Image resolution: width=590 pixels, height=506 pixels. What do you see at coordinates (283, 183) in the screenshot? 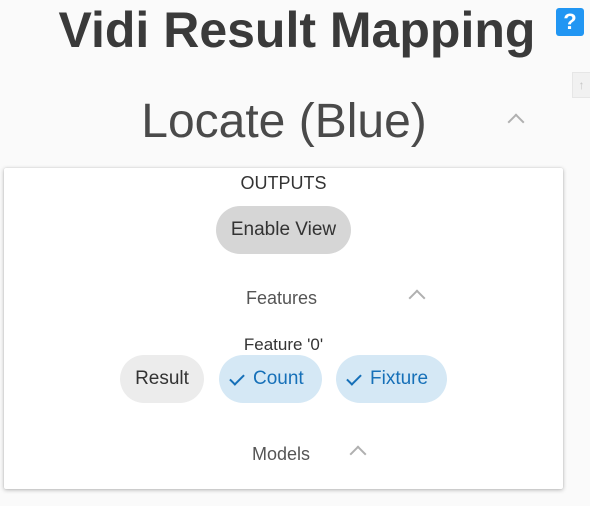
I see `outputs-heading: OUTPUTS` at bounding box center [283, 183].